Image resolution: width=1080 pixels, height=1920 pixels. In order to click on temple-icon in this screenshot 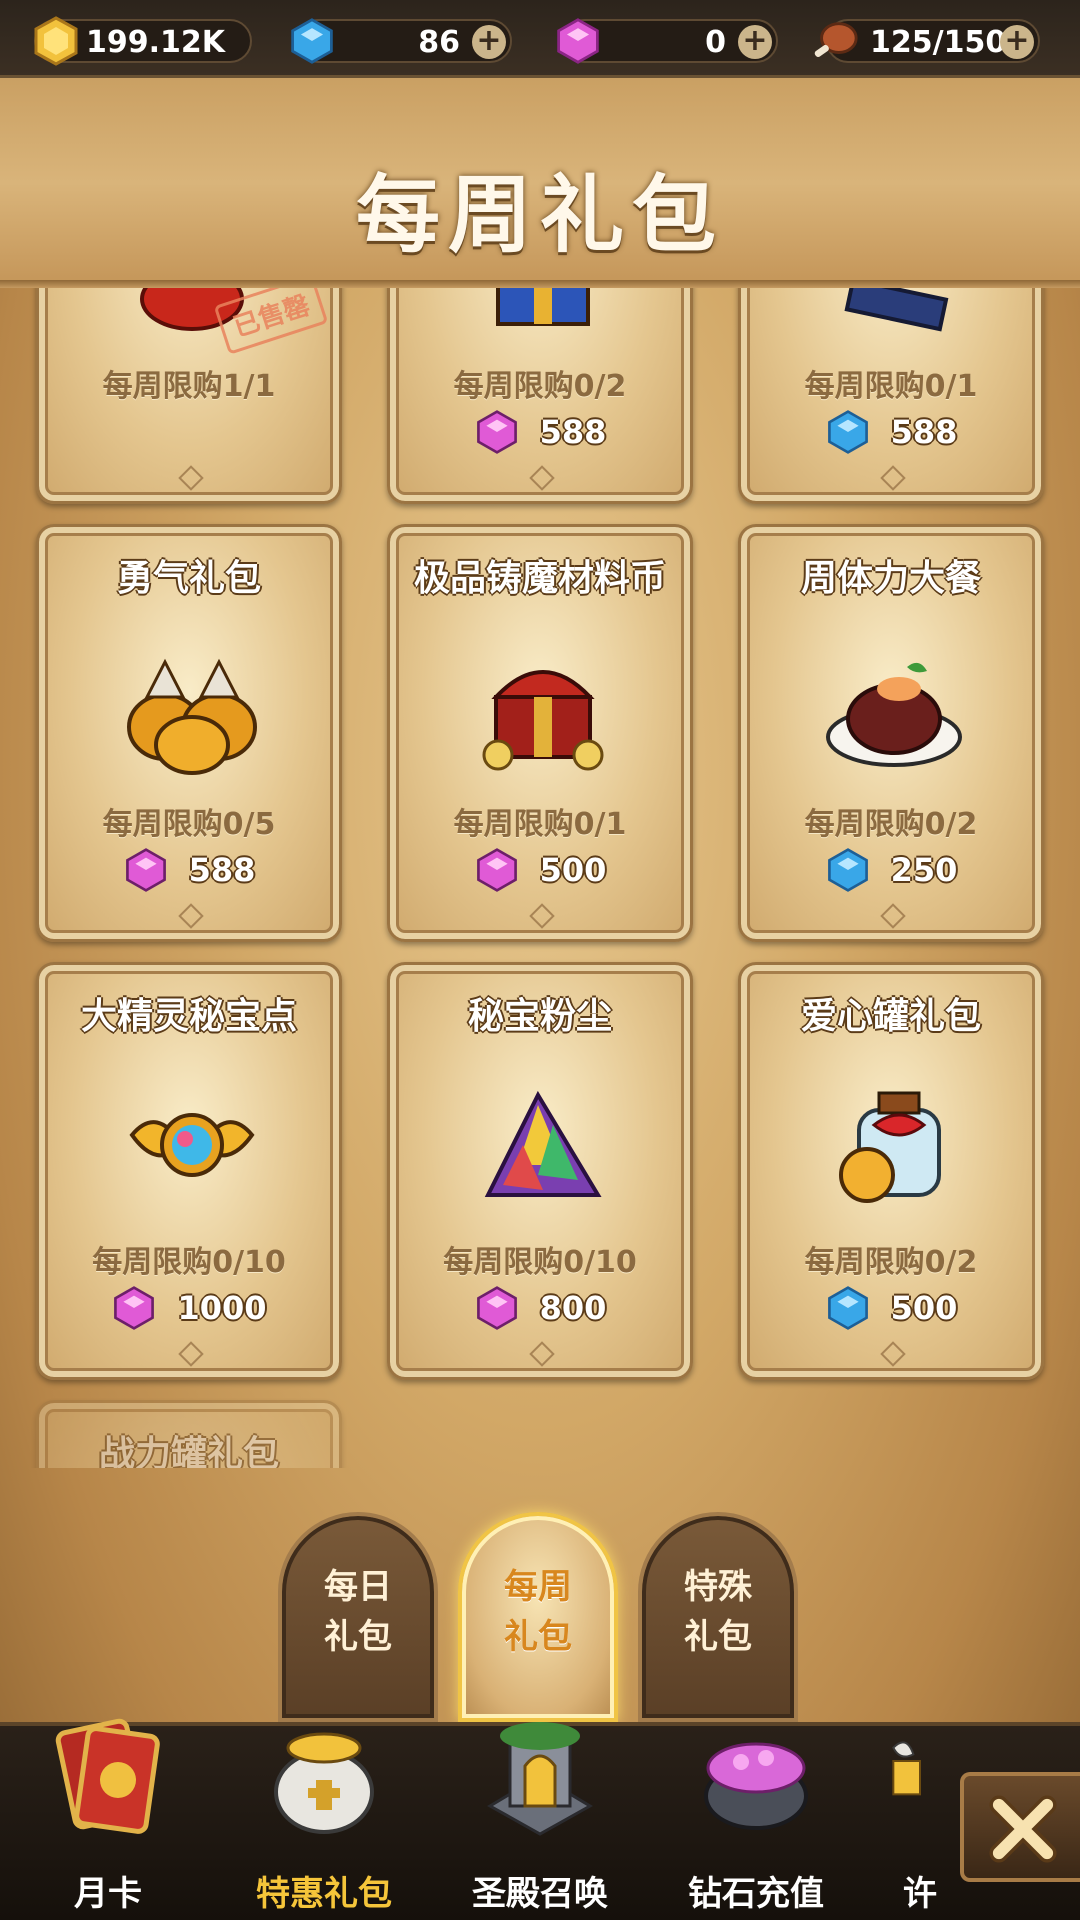, I will do `click(540, 1779)`.